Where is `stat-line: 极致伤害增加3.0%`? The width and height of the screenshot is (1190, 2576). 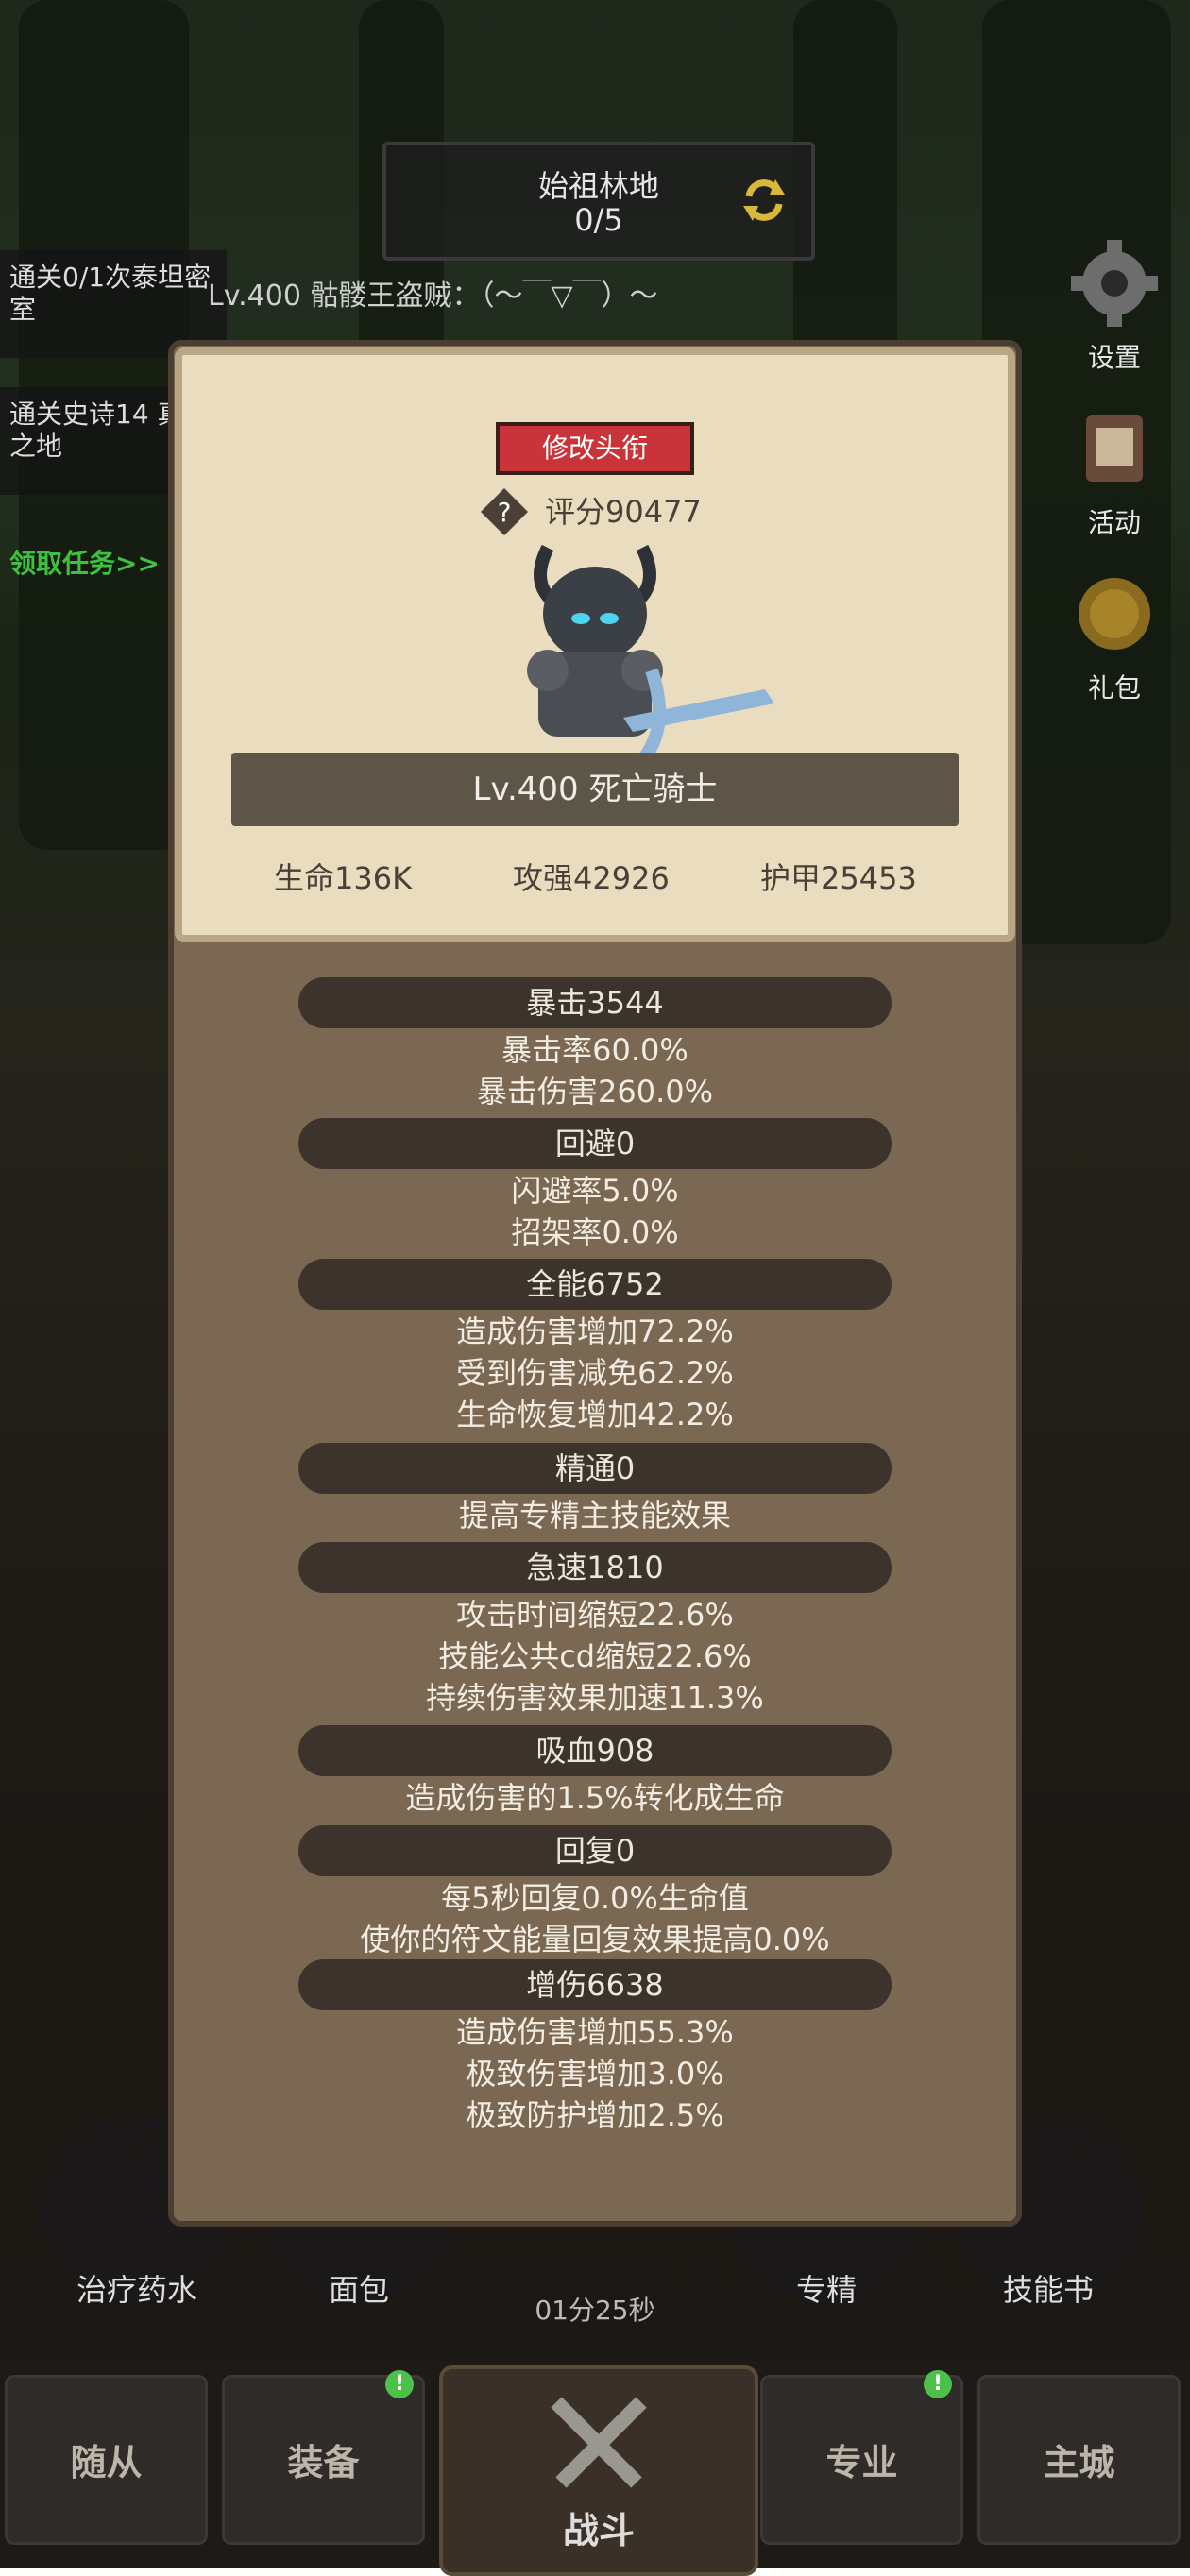
stat-line: 极致伤害增加3.0% is located at coordinates (595, 2074).